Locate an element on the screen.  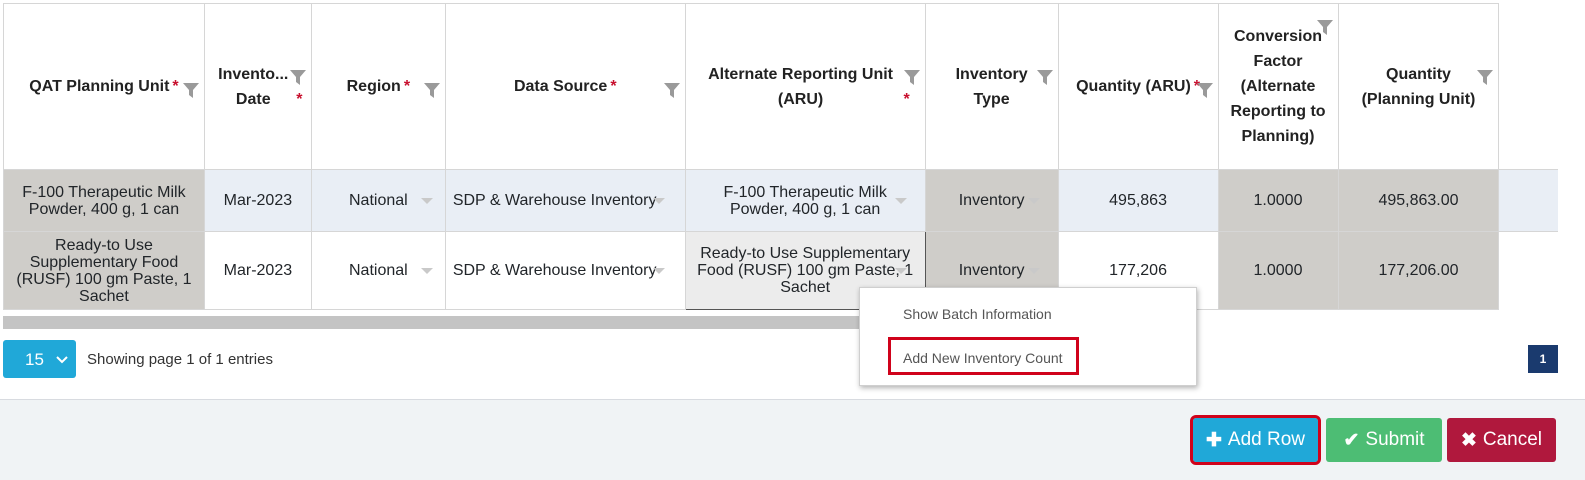
header-data-source: Data Source * is located at coordinates (565, 86).